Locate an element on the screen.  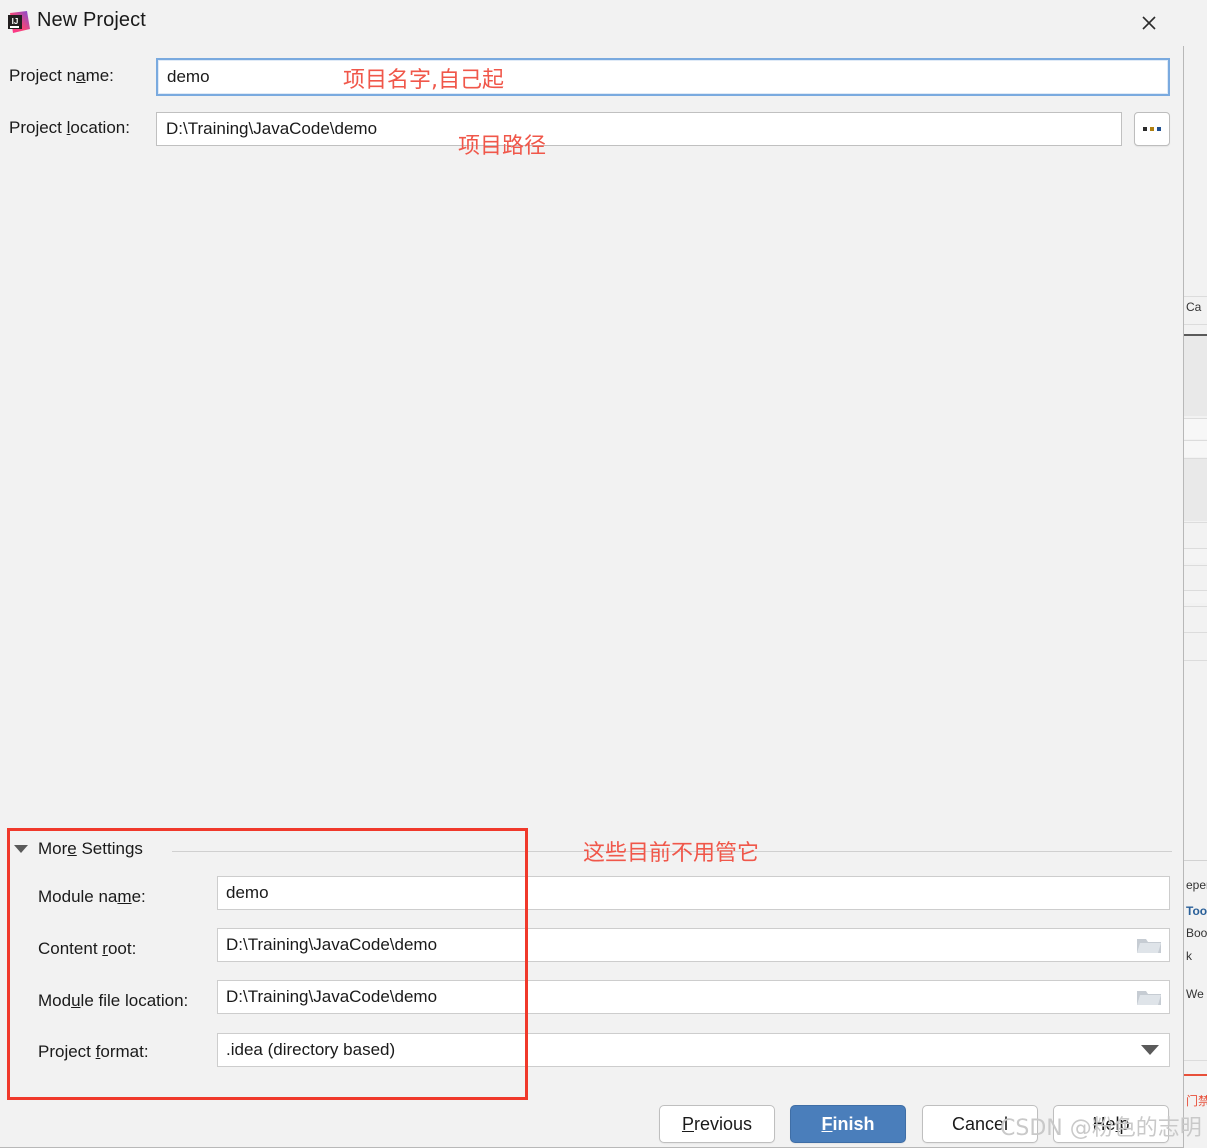
module-file-location-label: Module file location: is located at coordinates (113, 1001).